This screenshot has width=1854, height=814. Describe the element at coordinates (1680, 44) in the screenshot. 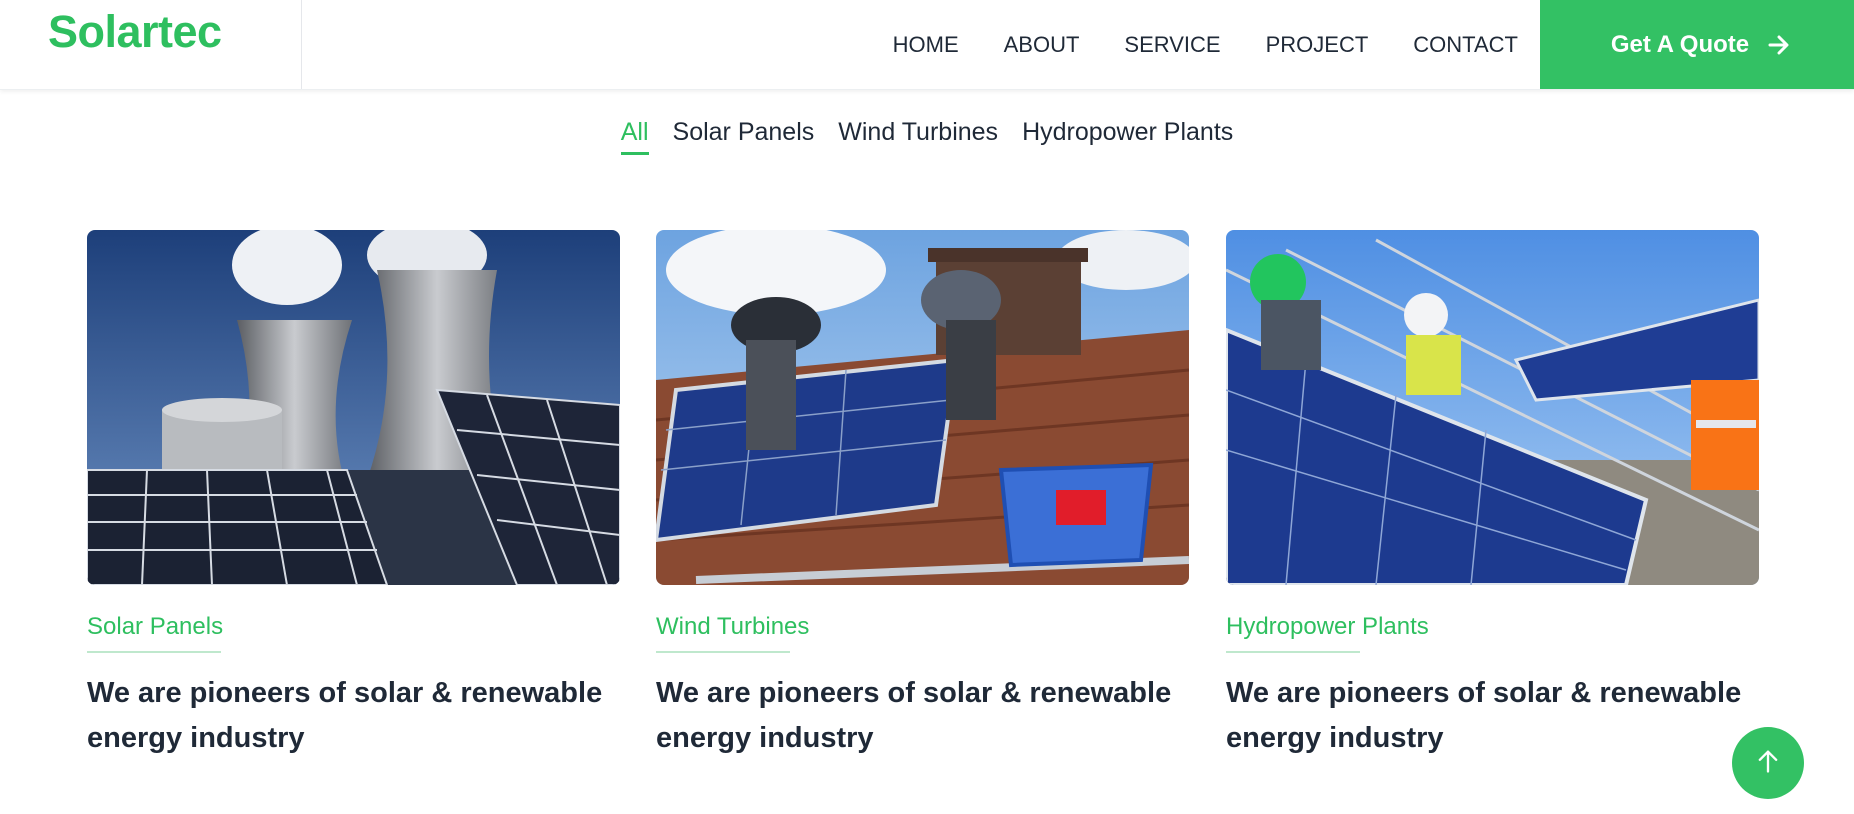

I see `get-a-quote-label: Get A Quote` at that location.